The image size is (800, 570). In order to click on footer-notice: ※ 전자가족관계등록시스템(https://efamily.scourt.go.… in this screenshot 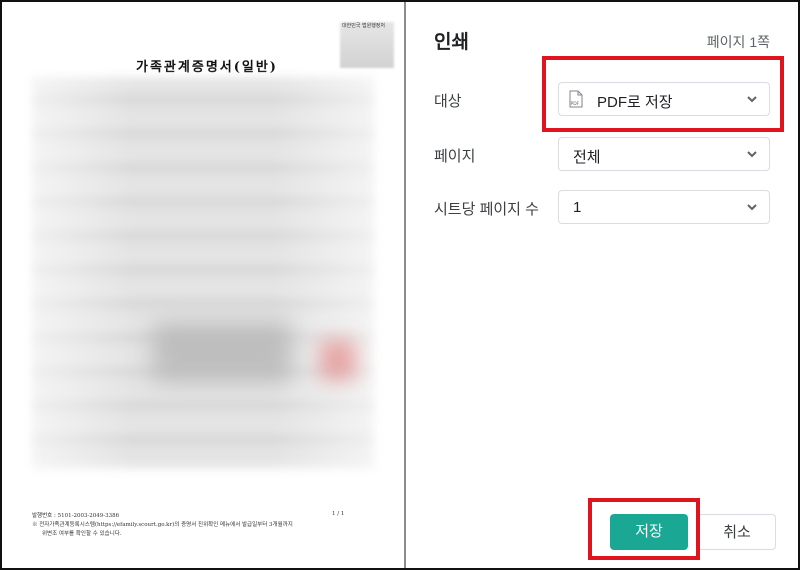, I will do `click(162, 525)`.